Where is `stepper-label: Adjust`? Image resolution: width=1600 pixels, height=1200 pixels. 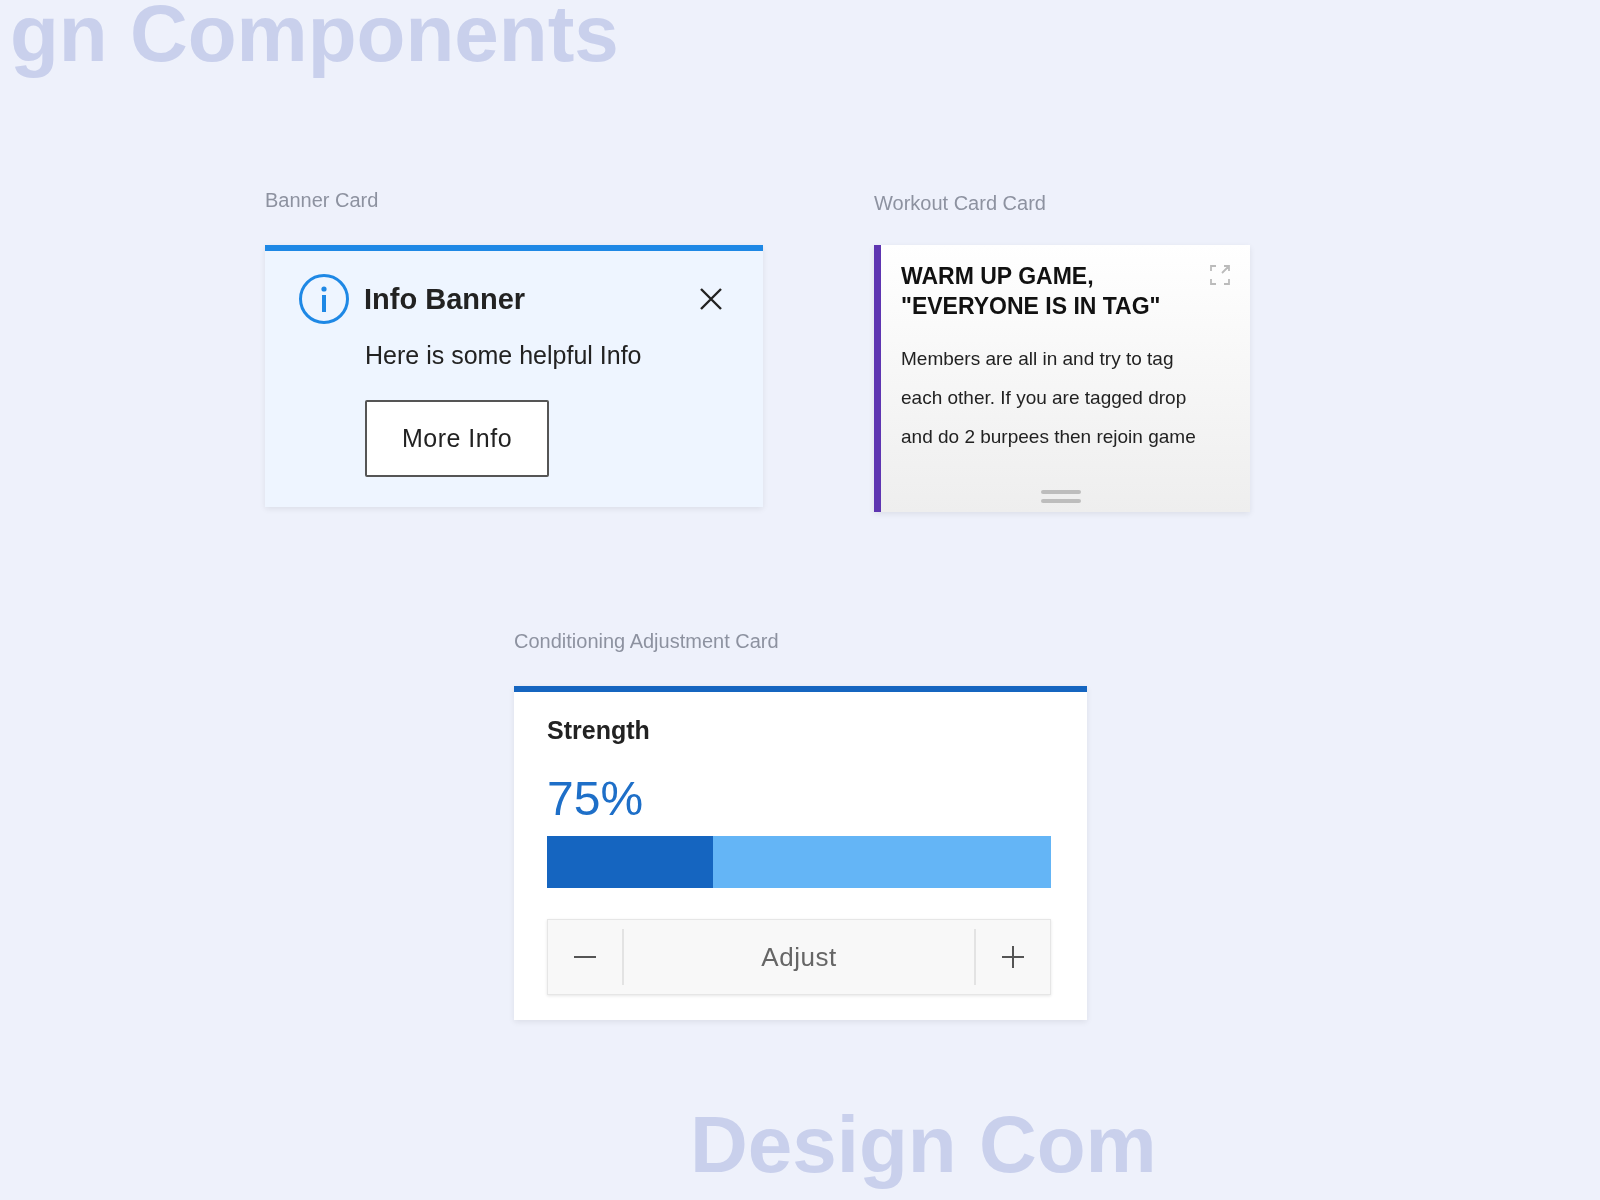
stepper-label: Adjust is located at coordinates (799, 957).